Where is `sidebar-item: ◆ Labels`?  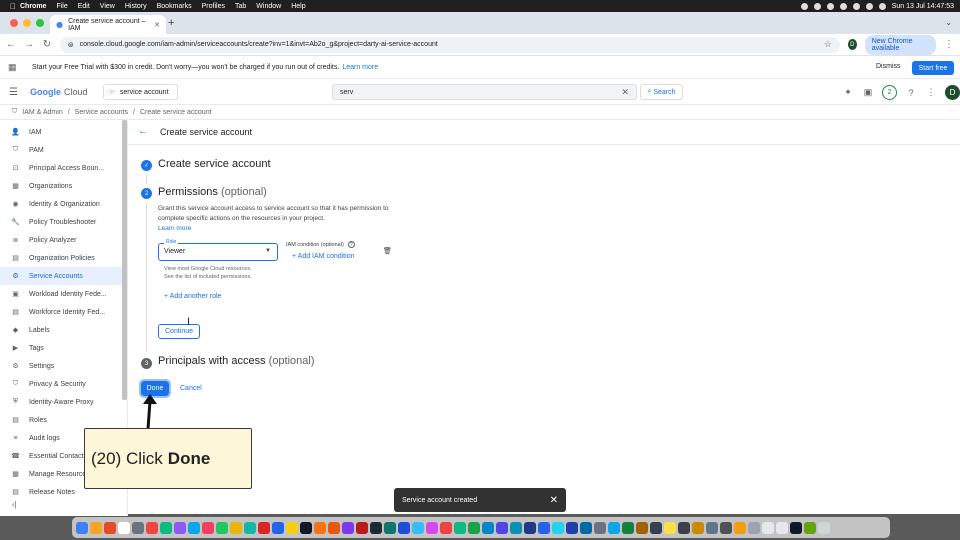 sidebar-item: ◆ Labels is located at coordinates (63, 330).